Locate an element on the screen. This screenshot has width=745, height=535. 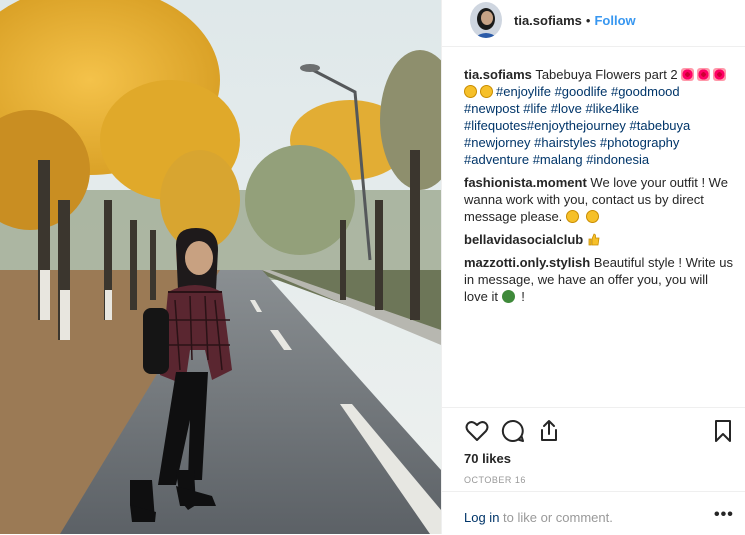
post-footer: Log in to like or comment. ••• is located at coordinates (593, 513).